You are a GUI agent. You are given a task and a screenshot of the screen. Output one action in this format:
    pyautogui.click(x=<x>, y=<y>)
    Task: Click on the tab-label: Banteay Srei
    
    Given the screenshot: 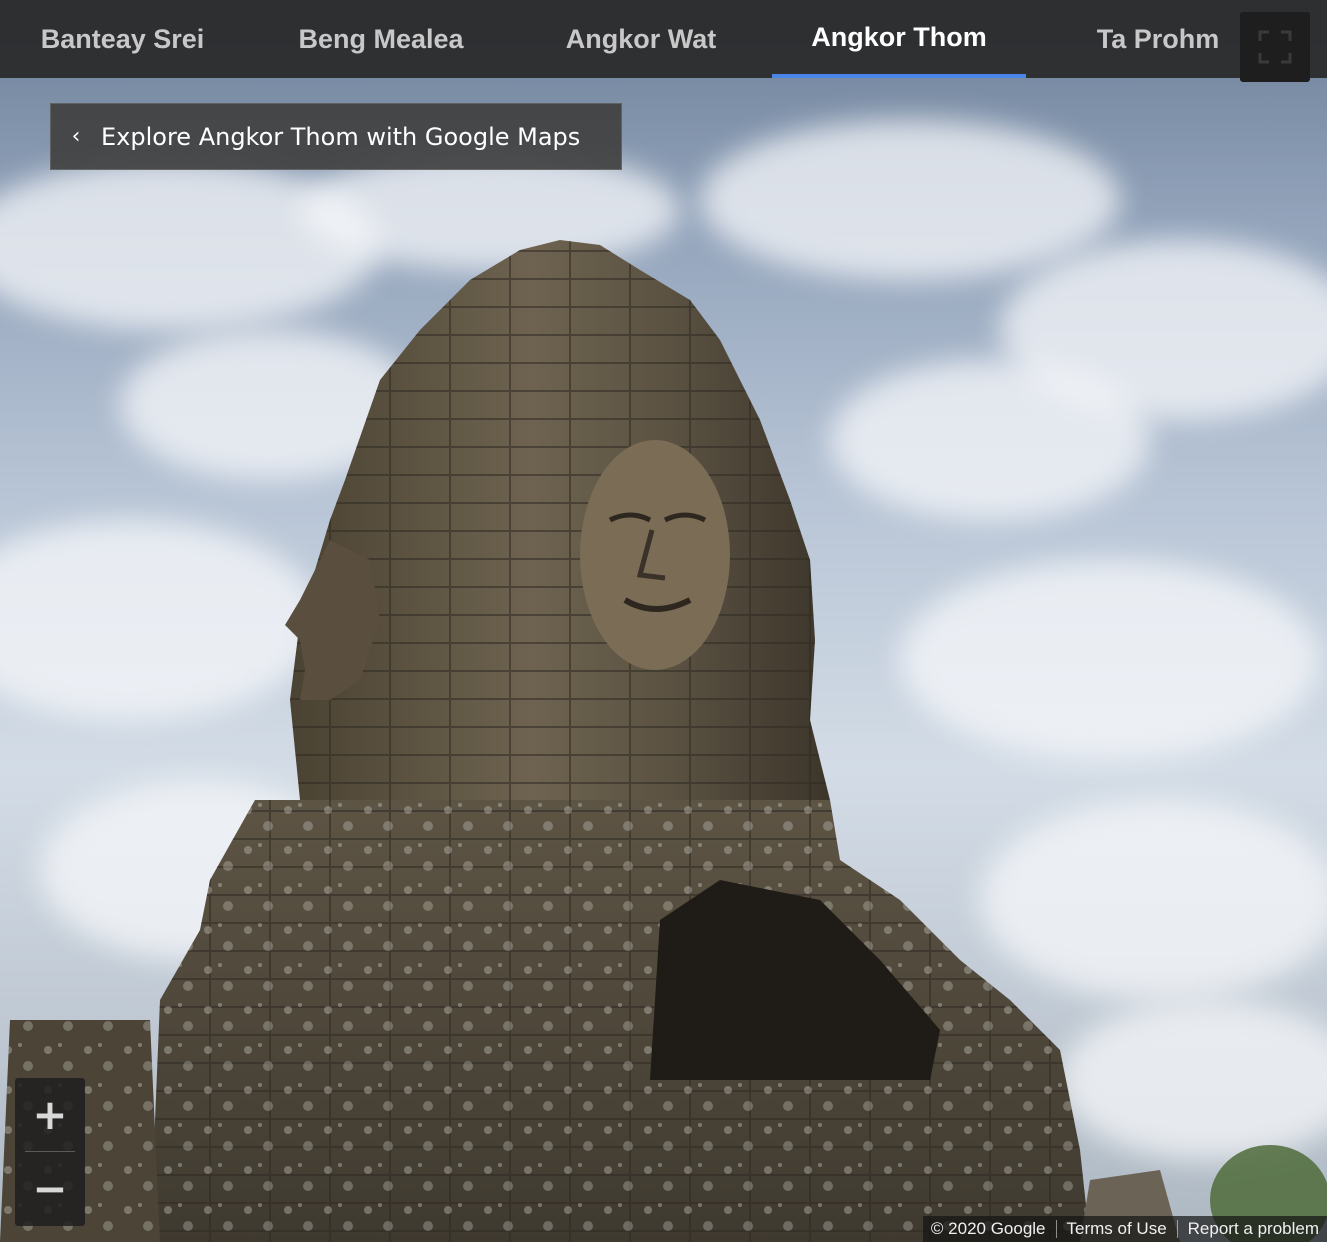 What is the action you would take?
    pyautogui.click(x=122, y=38)
    